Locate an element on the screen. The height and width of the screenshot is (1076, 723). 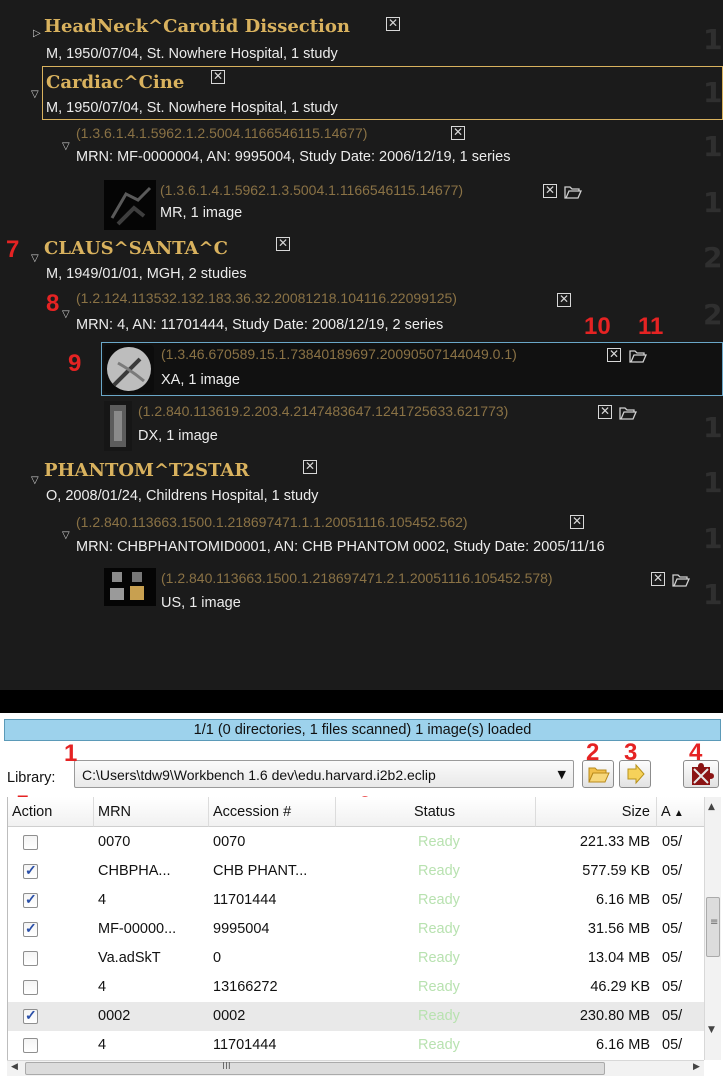
mr-thumbnail is located at coordinates (130, 205).